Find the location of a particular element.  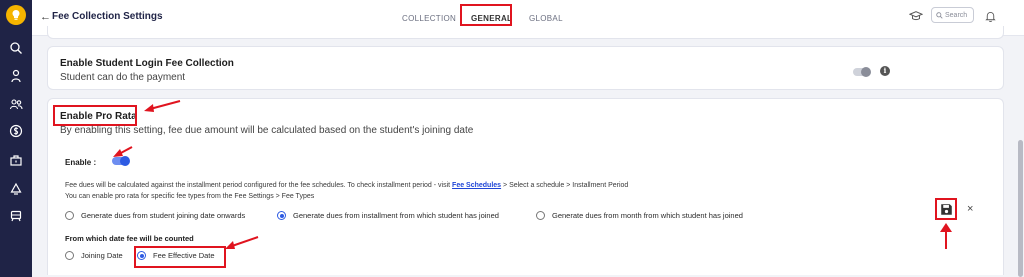

radio-label: Joining Date is located at coordinates (102, 255).